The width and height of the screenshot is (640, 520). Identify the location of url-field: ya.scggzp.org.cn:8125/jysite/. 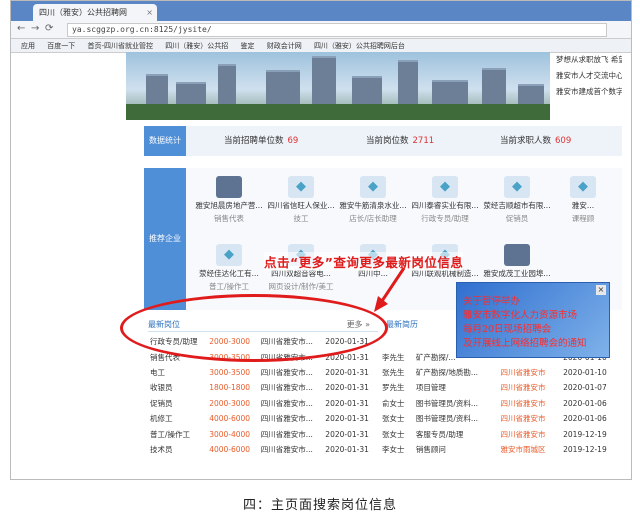
(337, 30).